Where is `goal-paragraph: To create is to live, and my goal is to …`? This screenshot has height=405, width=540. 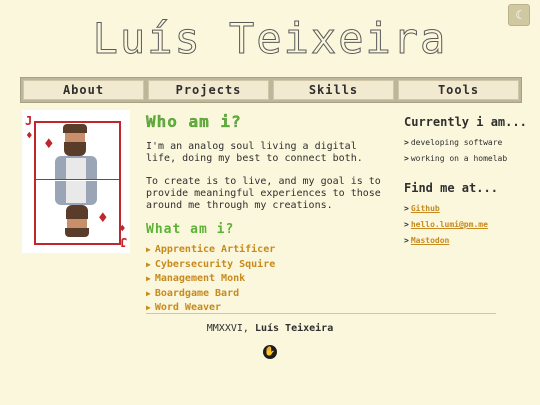
goal-paragraph: To create is to live, and my goal is to … is located at coordinates (263, 193).